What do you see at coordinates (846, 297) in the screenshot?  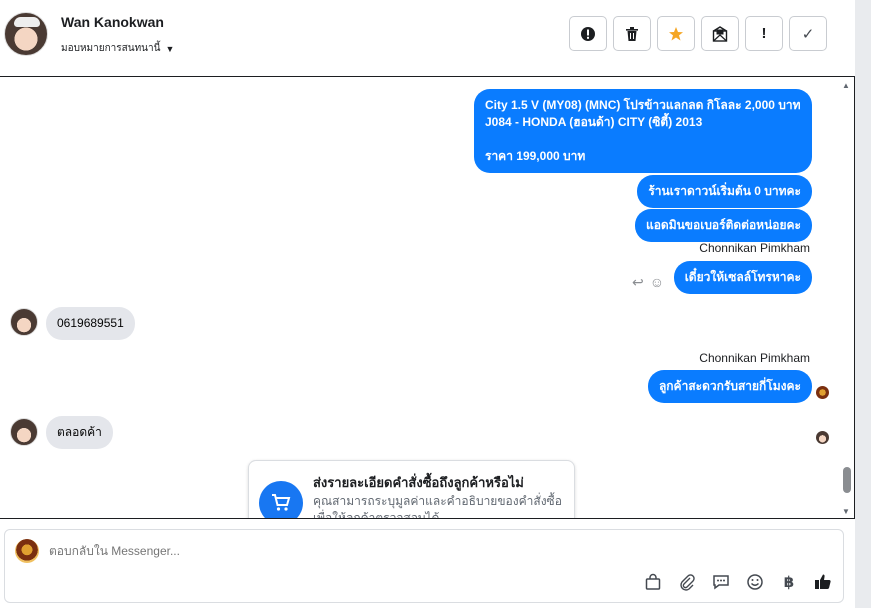 I see `thread-scrollbar: ▲ ▼` at bounding box center [846, 297].